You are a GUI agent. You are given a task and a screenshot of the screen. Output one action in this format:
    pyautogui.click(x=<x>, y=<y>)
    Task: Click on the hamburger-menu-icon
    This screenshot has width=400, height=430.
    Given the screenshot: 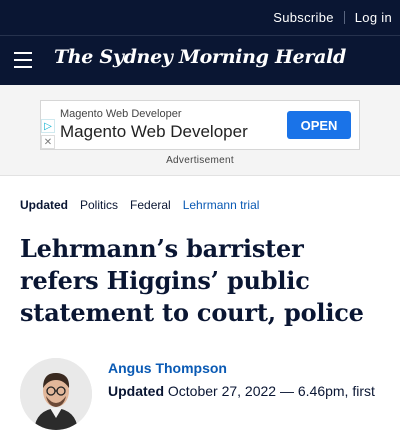 What is the action you would take?
    pyautogui.click(x=24, y=60)
    